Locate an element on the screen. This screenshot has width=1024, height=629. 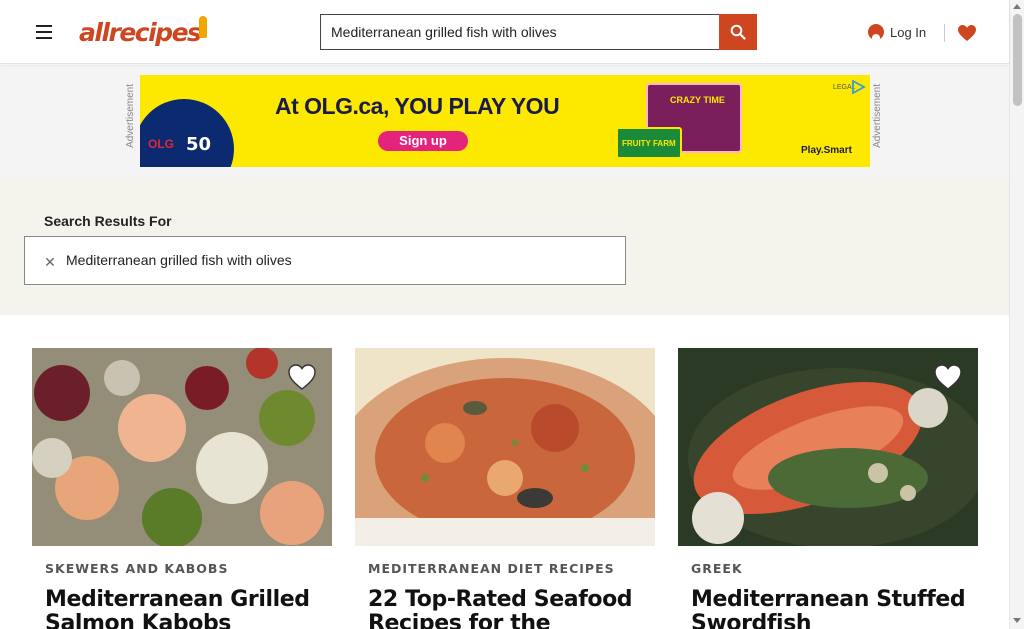
ad-tile-label: FRUITY FARM is located at coordinates (649, 143).